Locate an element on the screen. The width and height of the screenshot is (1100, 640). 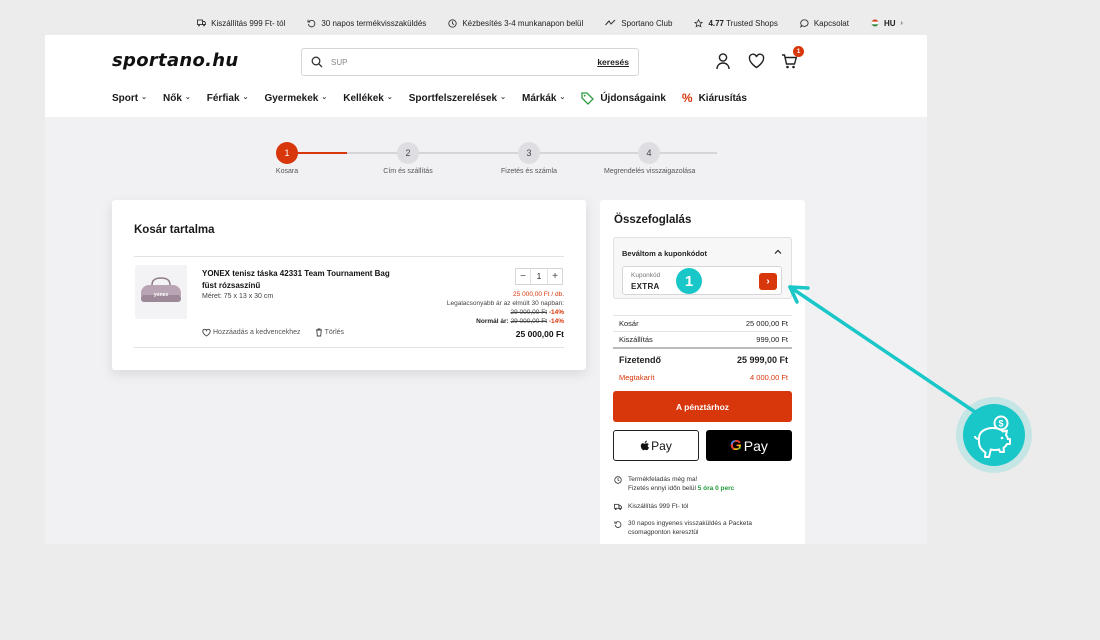
lowest-price-label: Legalacsonyabb ár az elmúlt 30 napban: is located at coordinates (505, 303).